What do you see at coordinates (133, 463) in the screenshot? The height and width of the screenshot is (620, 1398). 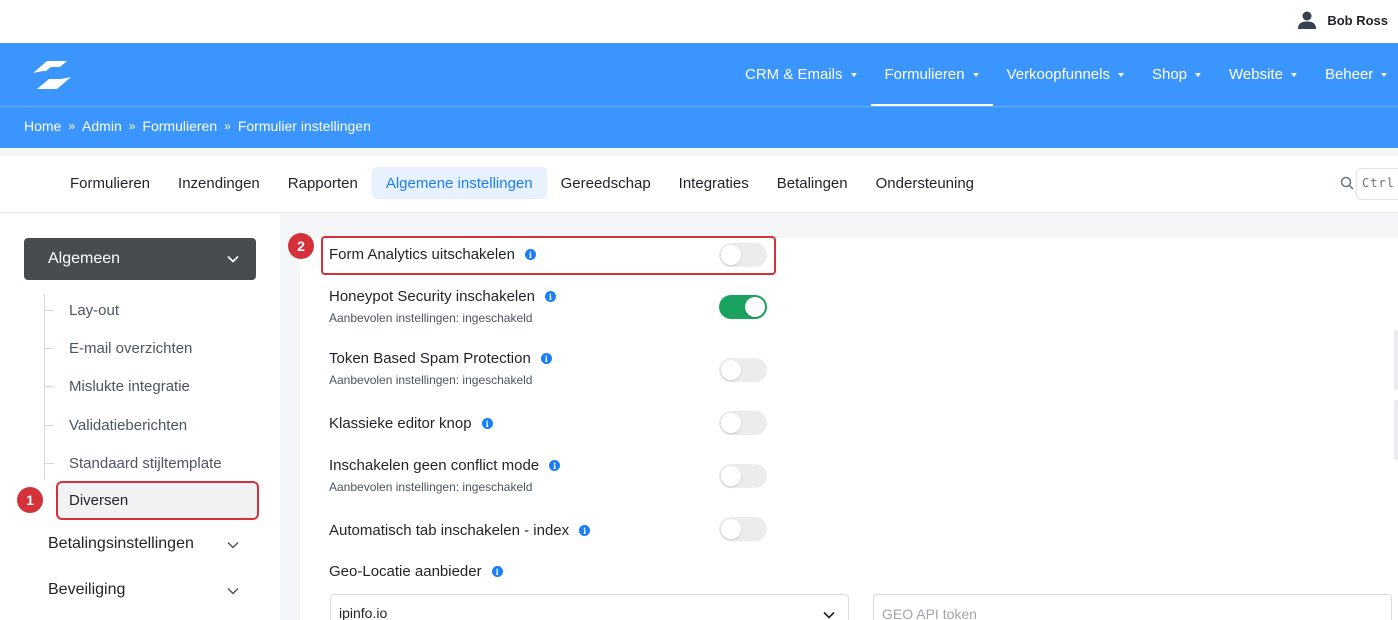 I see `sidebar-item-standaard-stijltemplate: Standaard stijltemplate` at bounding box center [133, 463].